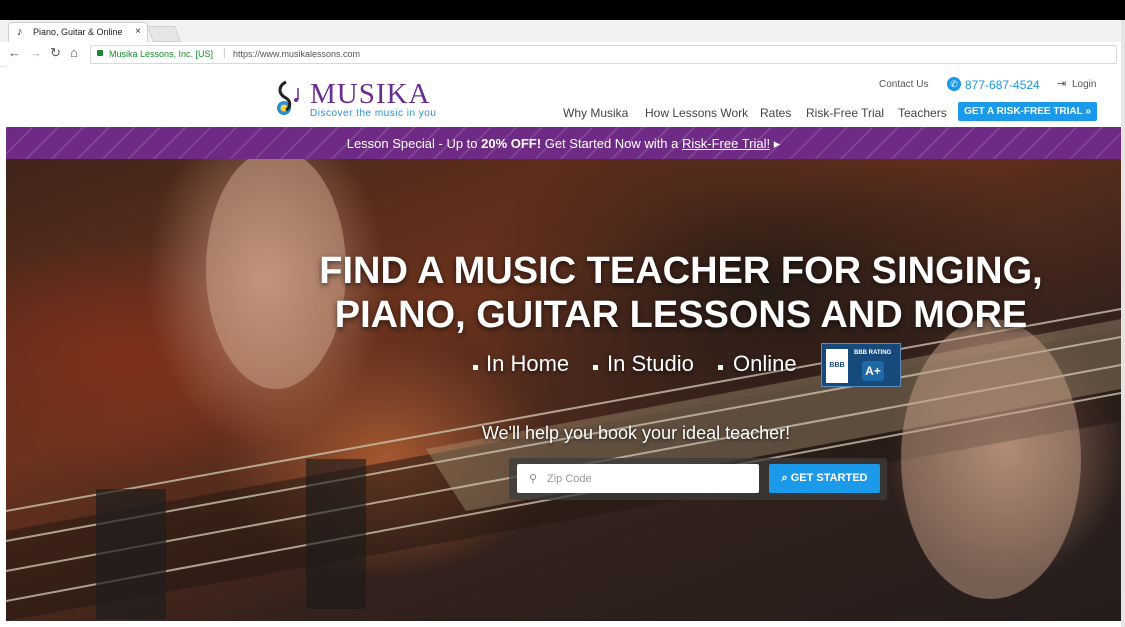 Image resolution: width=1125 pixels, height=627 pixels. Describe the element at coordinates (786, 478) in the screenshot. I see `search-icon: ⌕` at that location.